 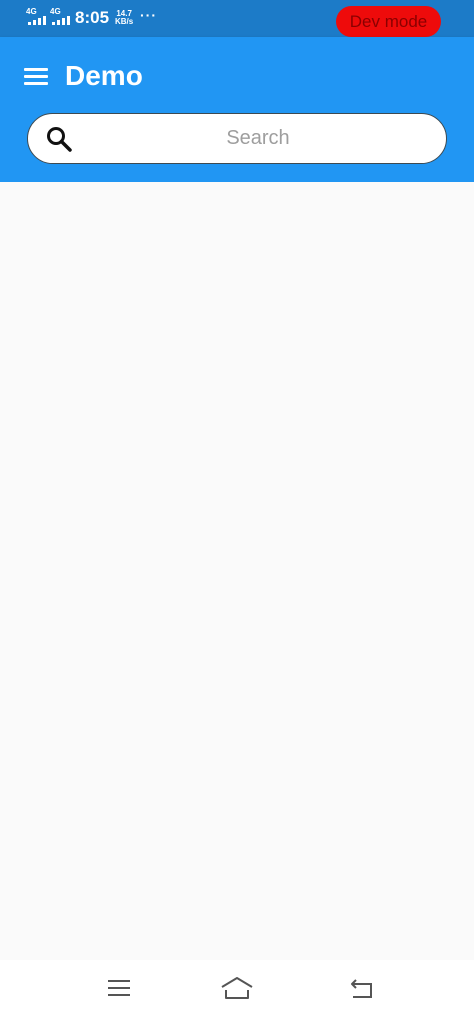 I want to click on dev-mode-badge: Dev mode, so click(x=388, y=21).